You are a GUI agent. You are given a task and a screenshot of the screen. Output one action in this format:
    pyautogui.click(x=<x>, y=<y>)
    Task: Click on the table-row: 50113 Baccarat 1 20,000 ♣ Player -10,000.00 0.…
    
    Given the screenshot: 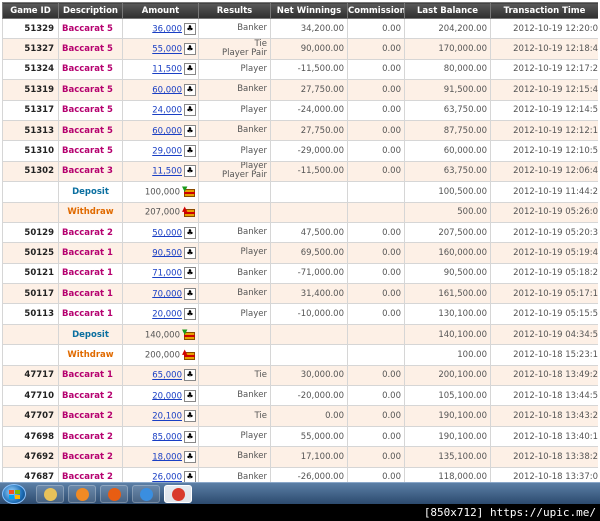 What is the action you would take?
    pyautogui.click(x=300, y=314)
    